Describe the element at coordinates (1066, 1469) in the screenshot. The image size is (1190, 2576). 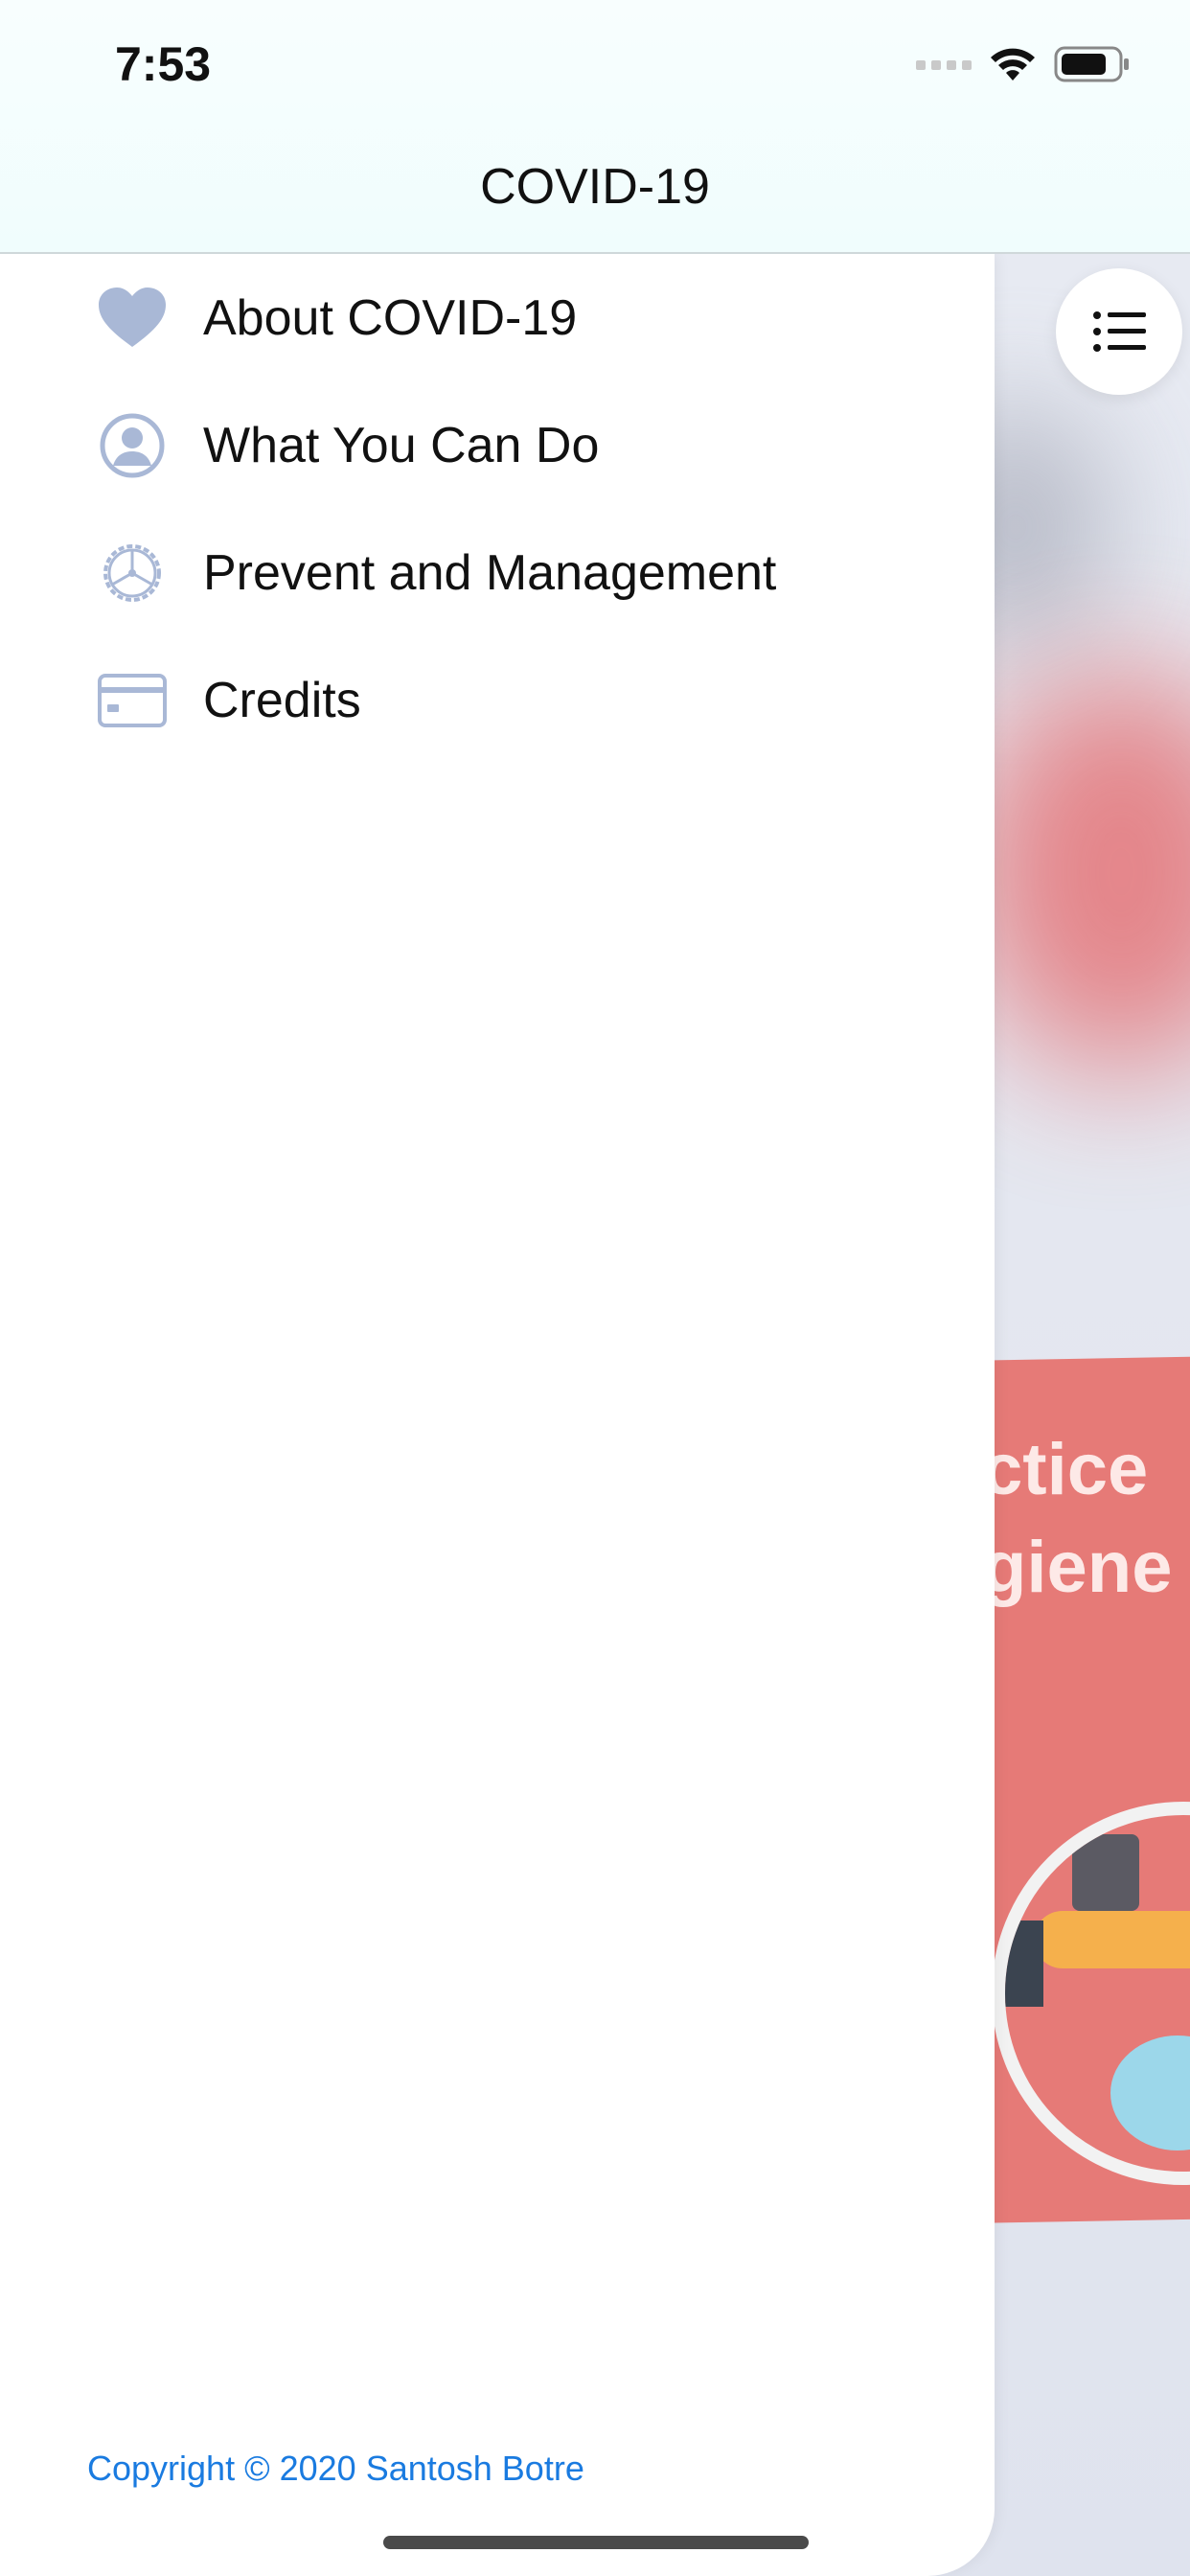
I see `poster-text-line-1: ctice` at that location.